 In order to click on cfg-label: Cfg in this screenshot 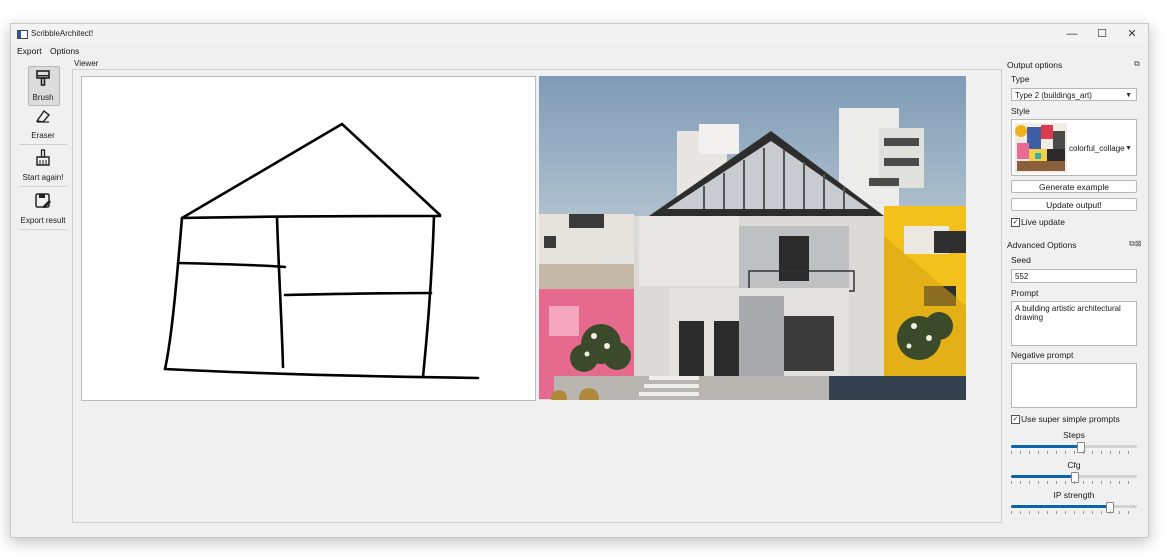, I will do `click(1074, 465)`.